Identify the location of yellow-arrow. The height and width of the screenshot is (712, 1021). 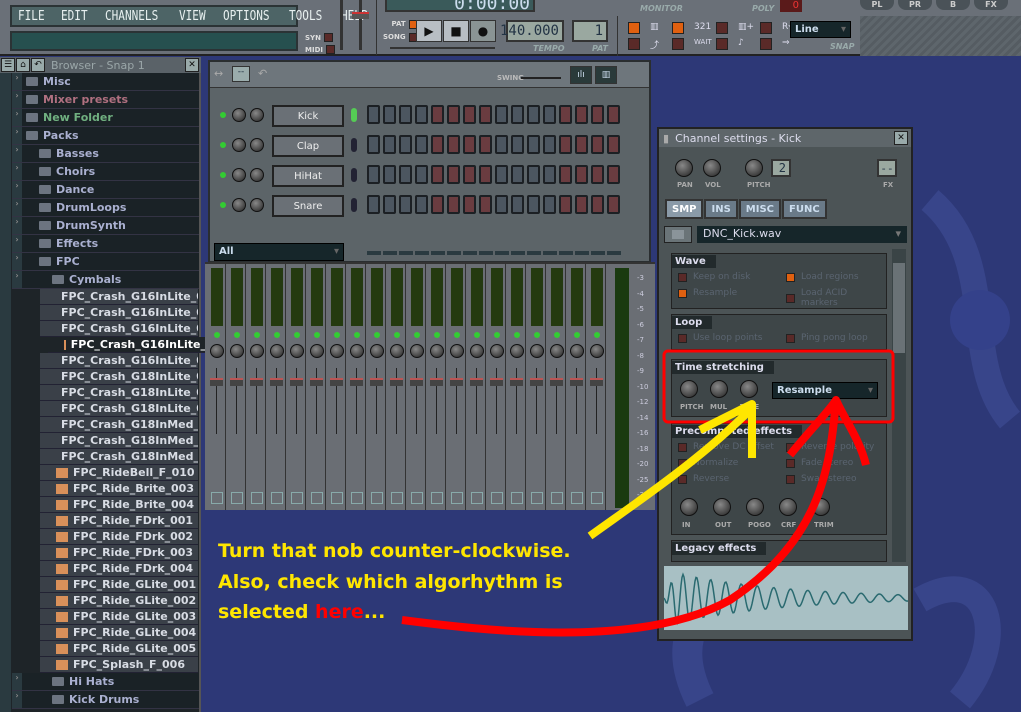
(671, 470).